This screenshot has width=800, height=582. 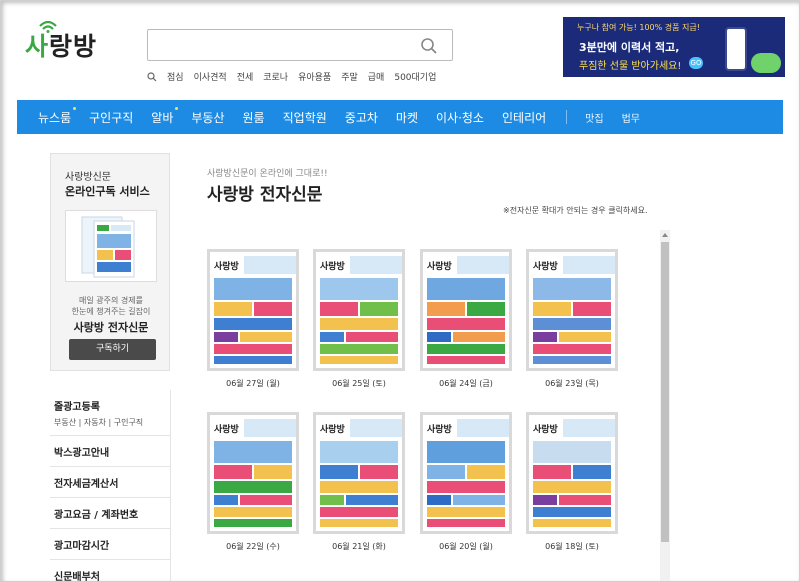 What do you see at coordinates (112, 574) in the screenshot?
I see `sidebar-menu-title: 신문배부처` at bounding box center [112, 574].